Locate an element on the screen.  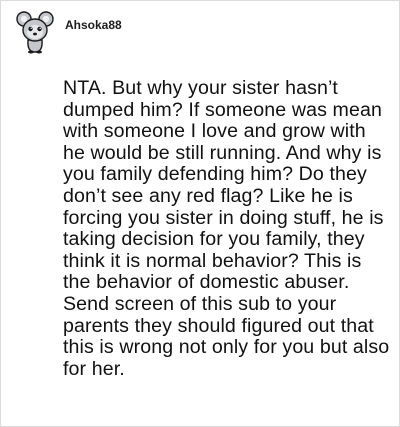
comment-header: Ahsoka88 is located at coordinates (68, 32).